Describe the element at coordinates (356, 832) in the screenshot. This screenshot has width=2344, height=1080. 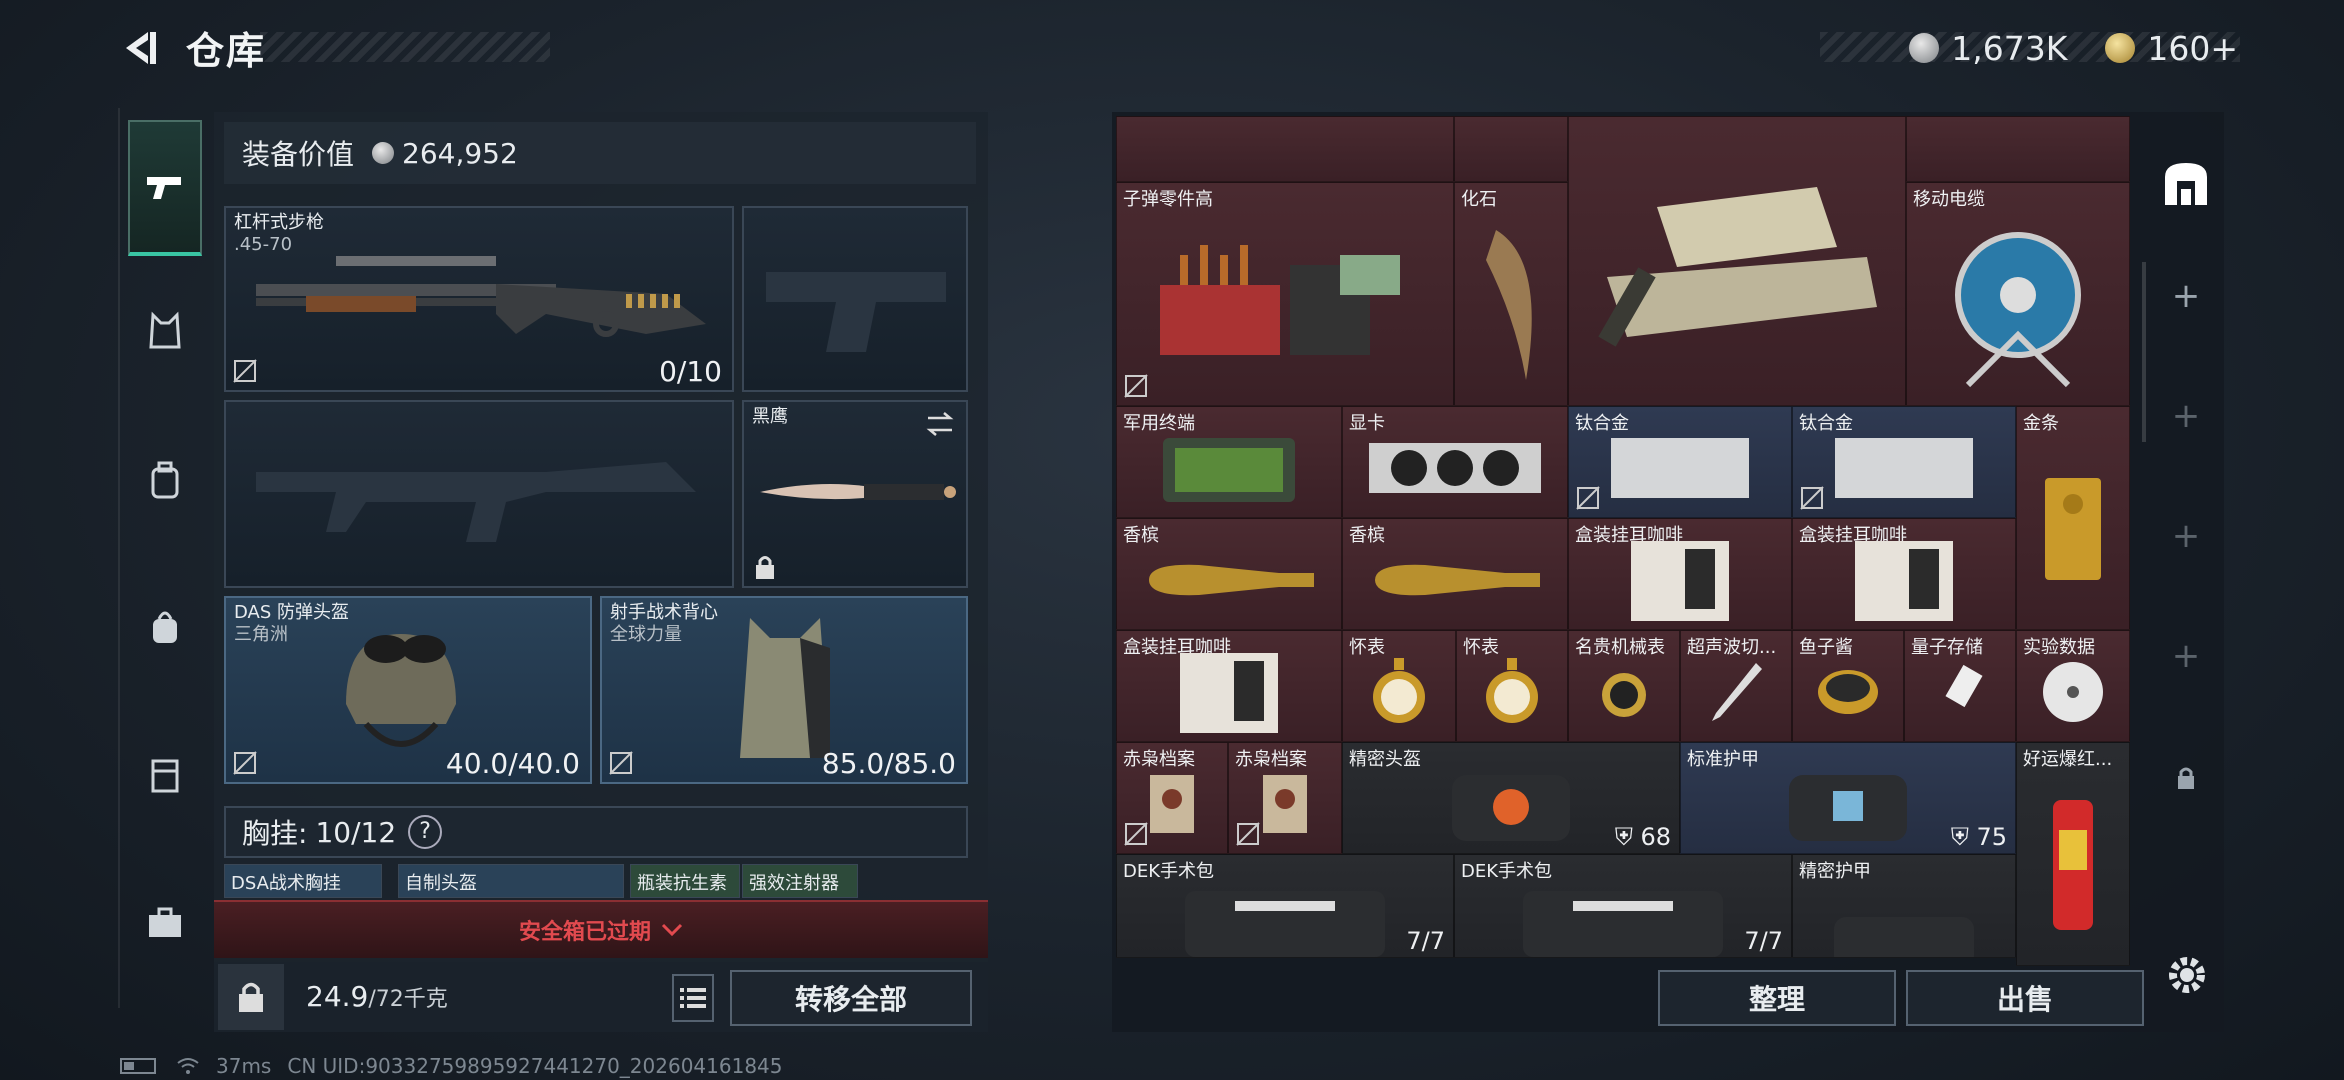
I see `chest-count: 10/12` at that location.